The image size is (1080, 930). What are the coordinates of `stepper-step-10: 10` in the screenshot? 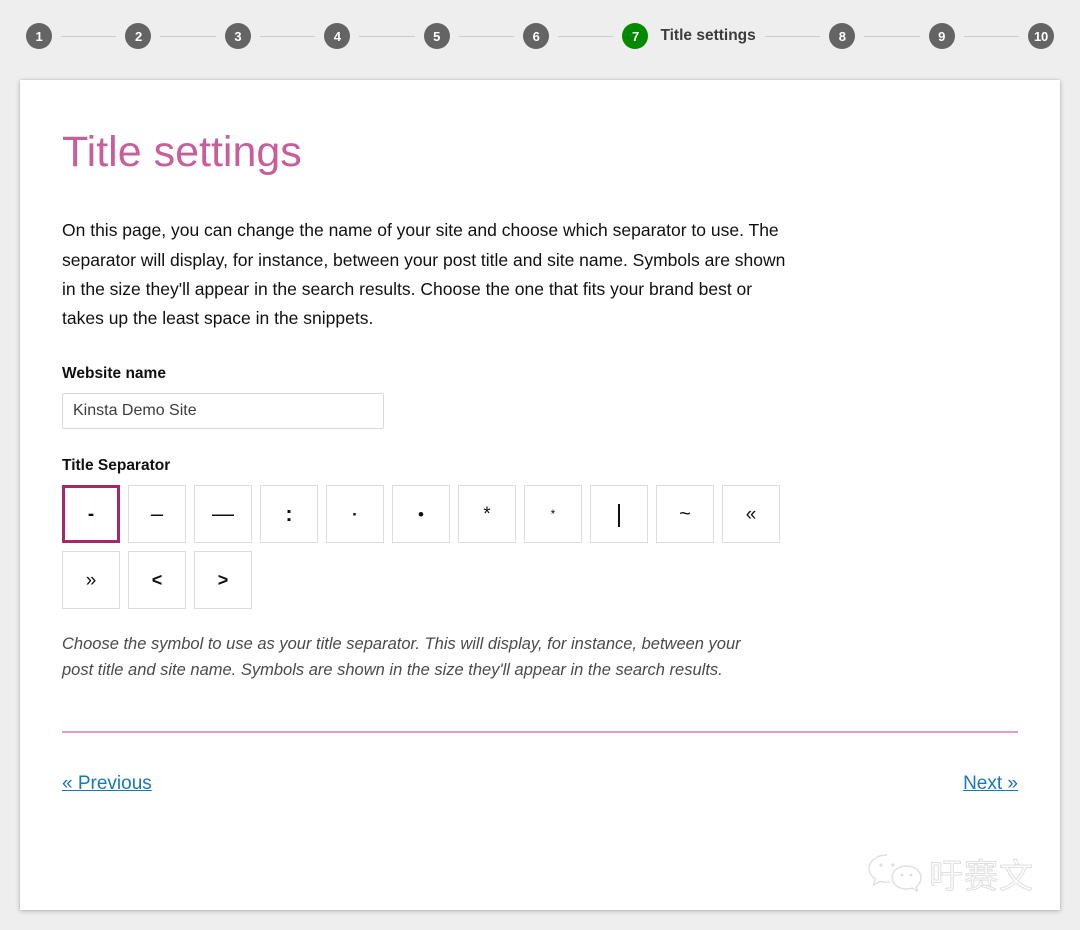 It's located at (1040, 36).